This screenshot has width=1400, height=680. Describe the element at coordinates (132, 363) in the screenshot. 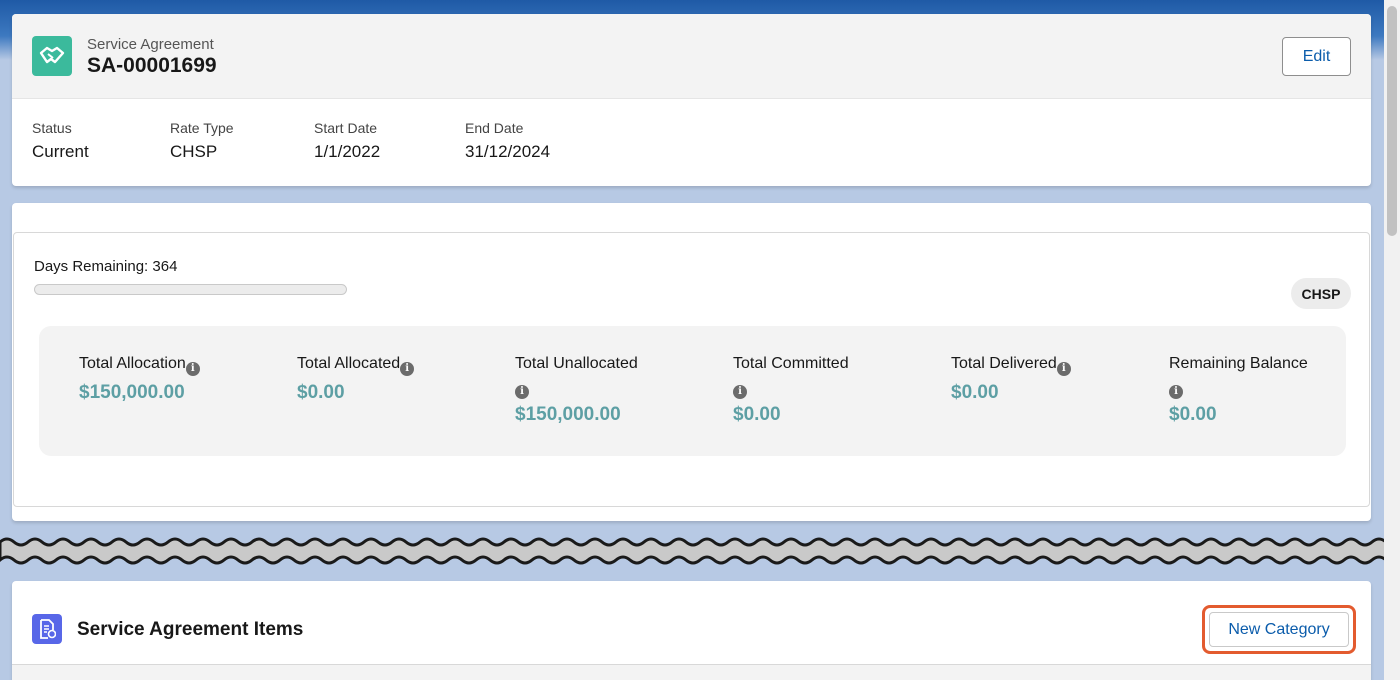

I see `metric-label: Total Allocation` at that location.